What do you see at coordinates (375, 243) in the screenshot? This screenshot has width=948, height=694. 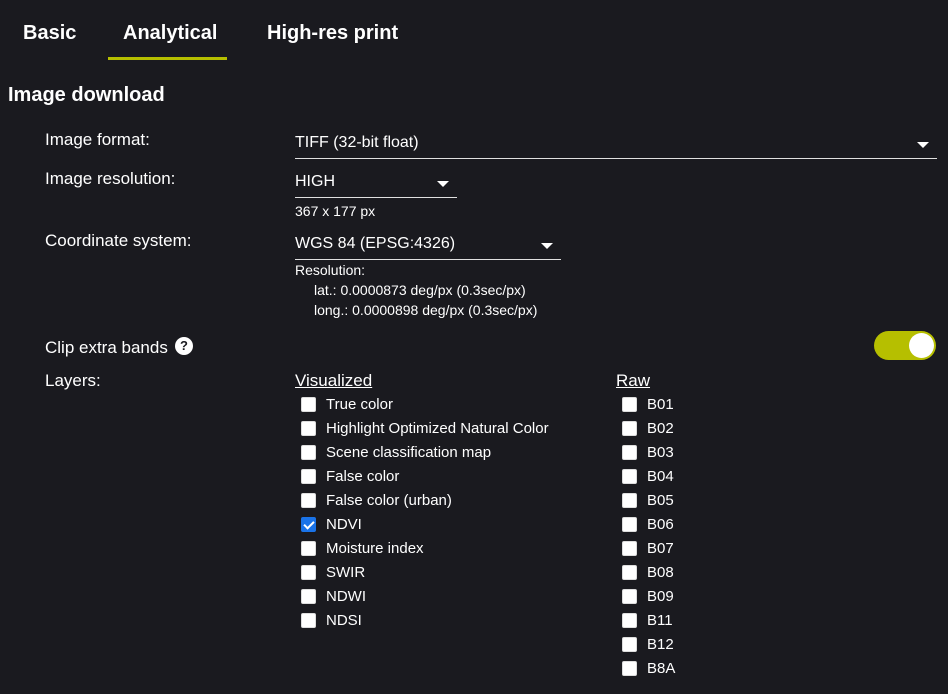 I see `coordinate-system-value: WGS 84 (EPSG:4326)` at bounding box center [375, 243].